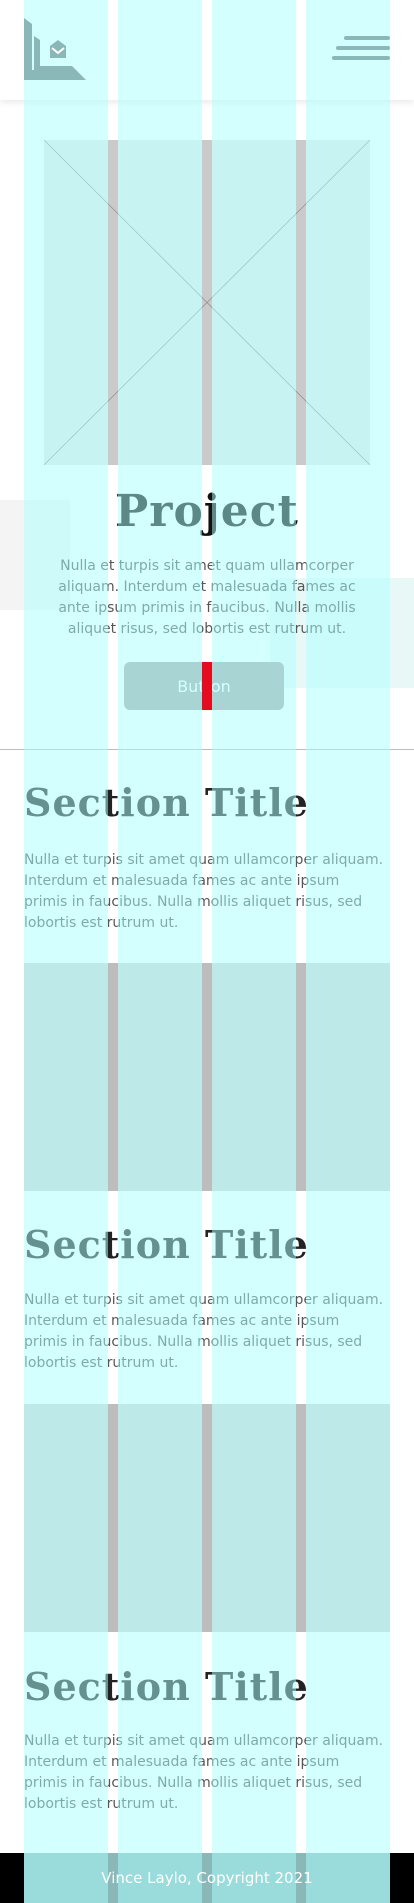 The image size is (414, 1903). Describe the element at coordinates (361, 48) in the screenshot. I see `hamburger-icon` at that location.